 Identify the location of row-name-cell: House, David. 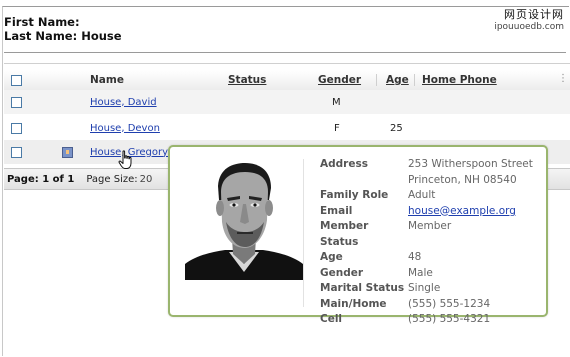
(123, 102).